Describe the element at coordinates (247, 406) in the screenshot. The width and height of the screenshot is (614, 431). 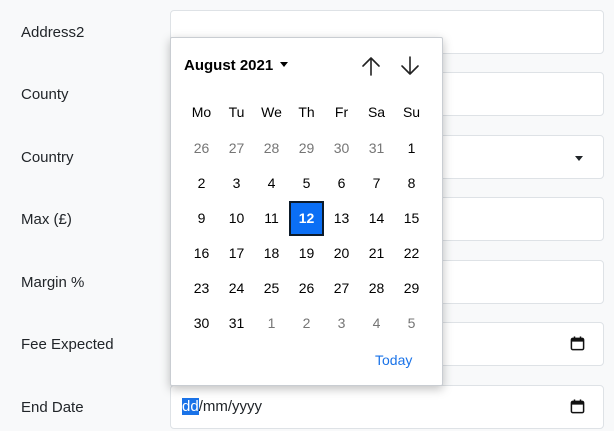
I see `year-segment: yyyy` at that location.